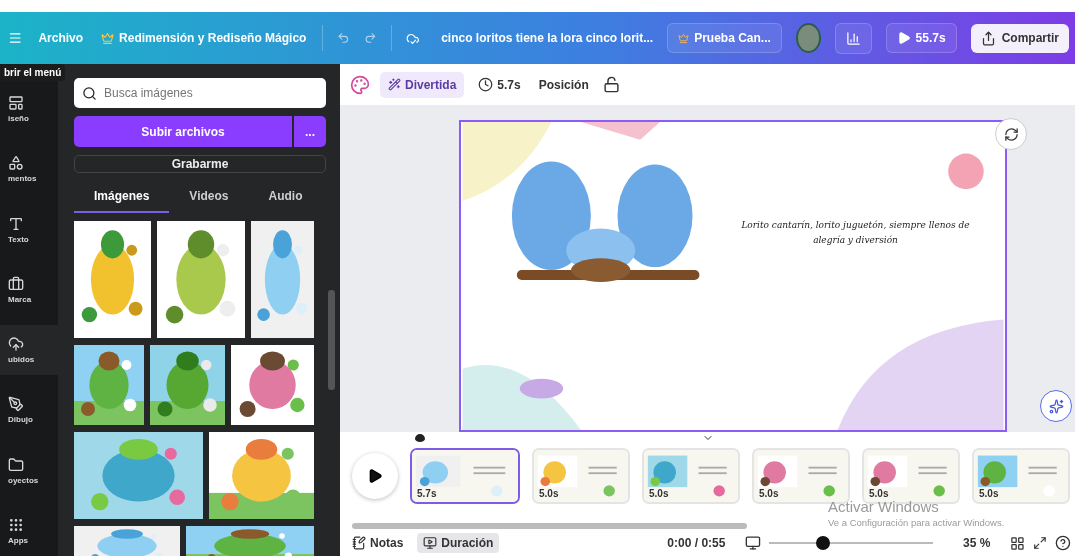  I want to click on search-field: Busca imágenes, so click(200, 93).